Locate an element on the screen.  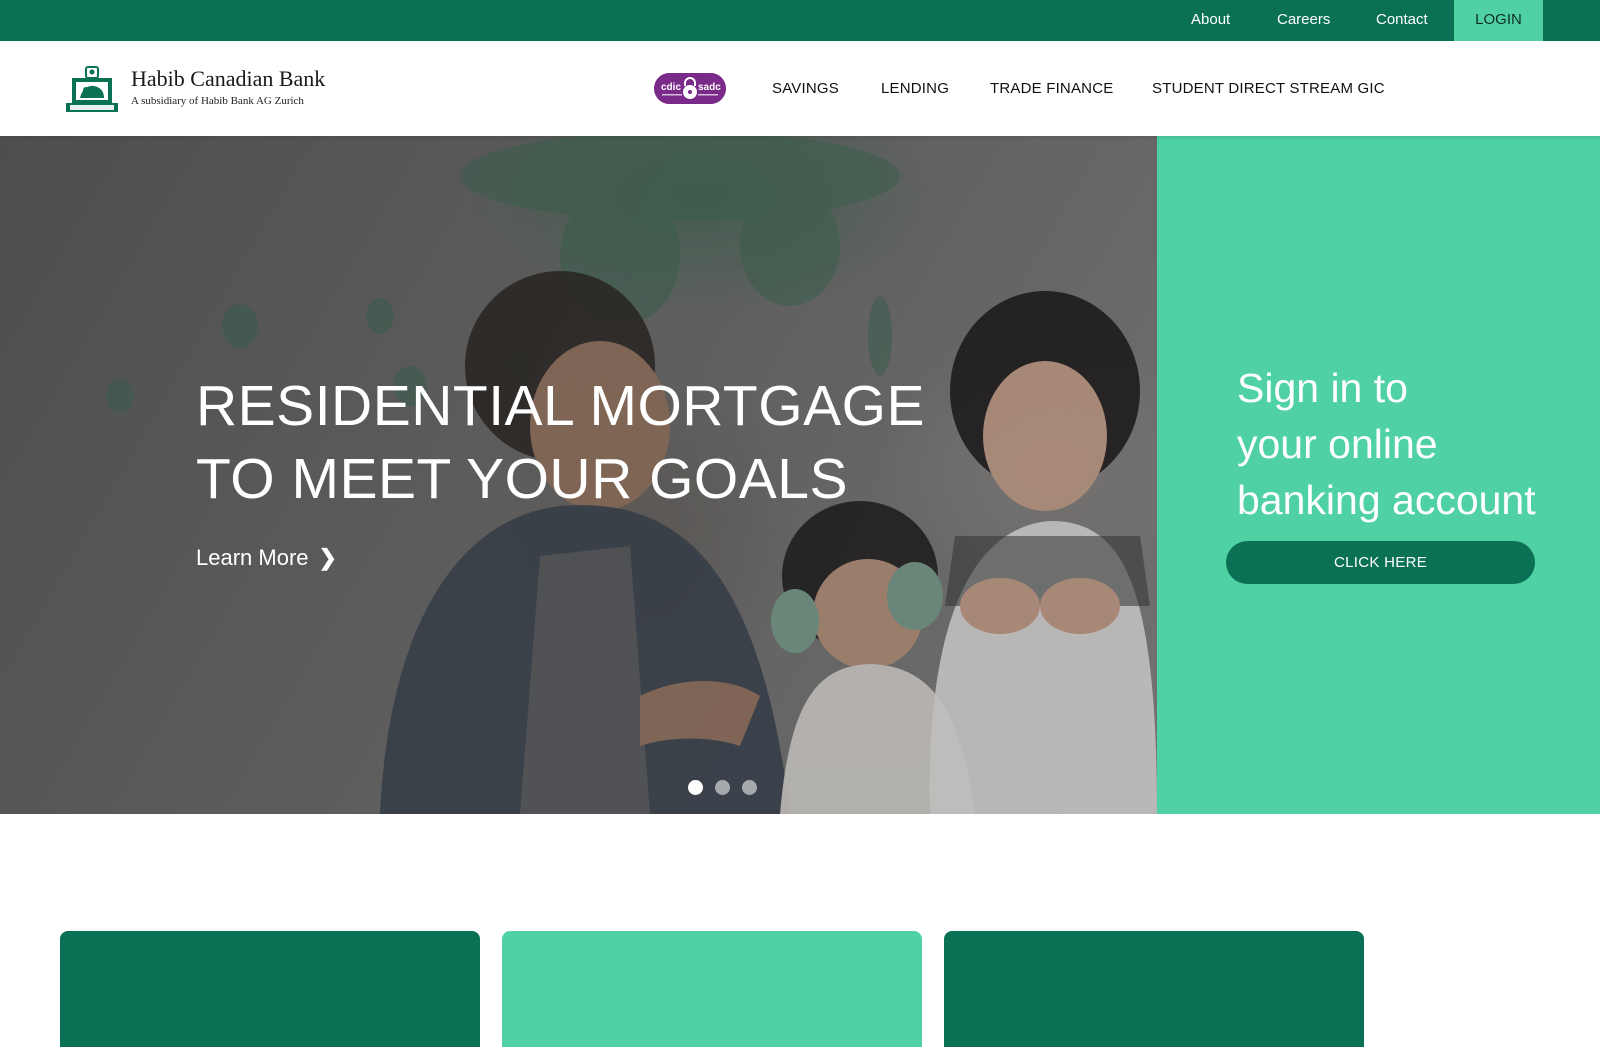
hero-title-line2: TO MEET YOUR GOALS is located at coordinates (522, 479).